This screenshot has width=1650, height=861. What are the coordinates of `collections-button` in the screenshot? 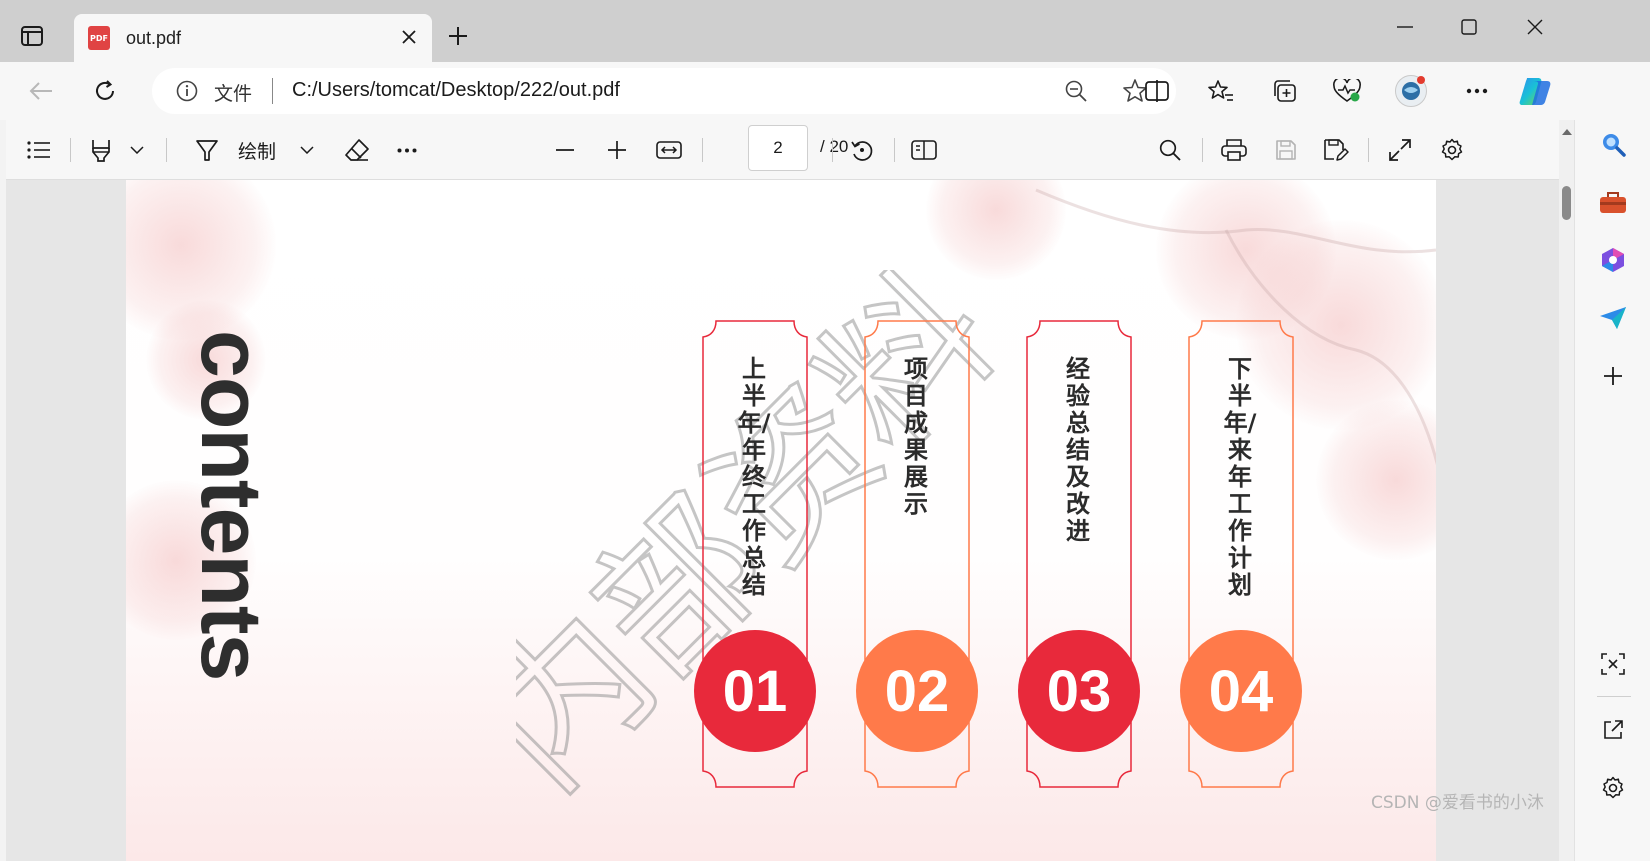 It's located at (1285, 91).